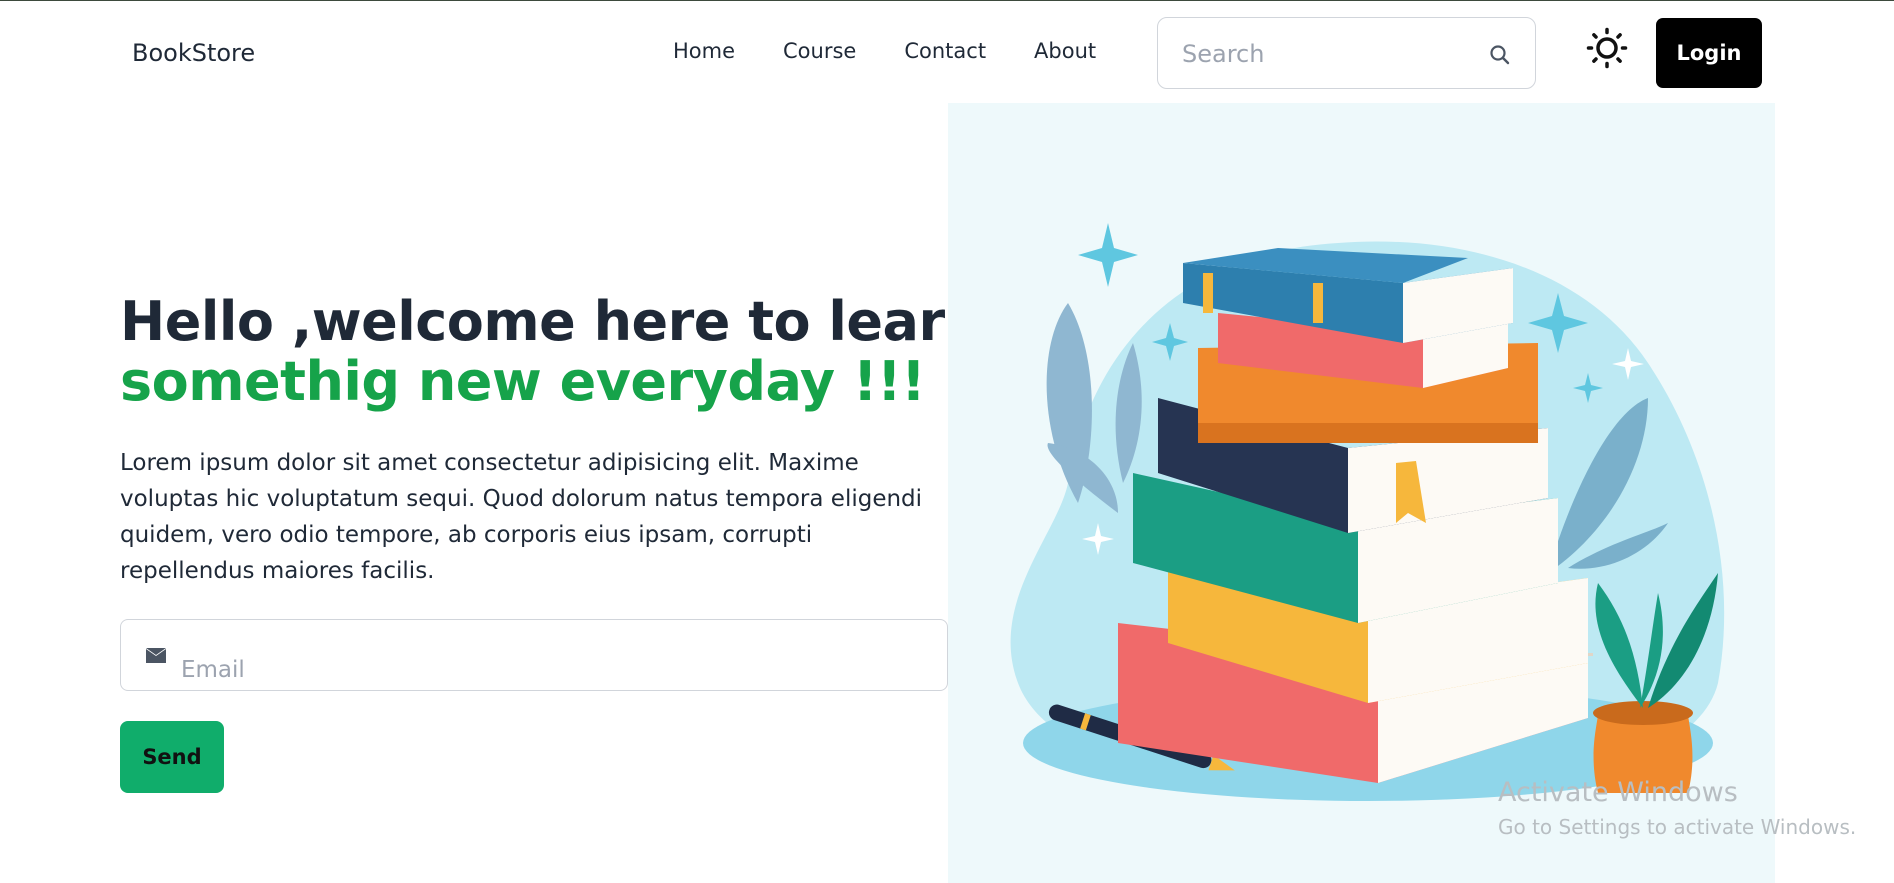  What do you see at coordinates (156, 655) in the screenshot?
I see `envelope-icon` at bounding box center [156, 655].